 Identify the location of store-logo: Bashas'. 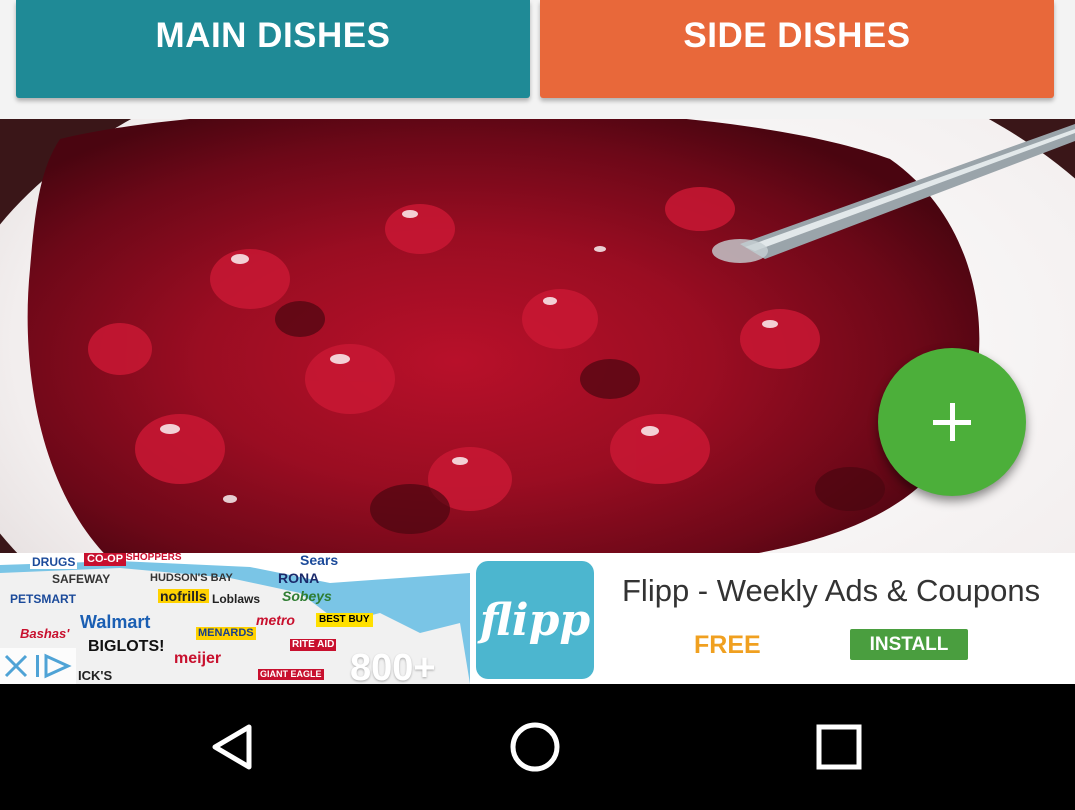
(45, 633).